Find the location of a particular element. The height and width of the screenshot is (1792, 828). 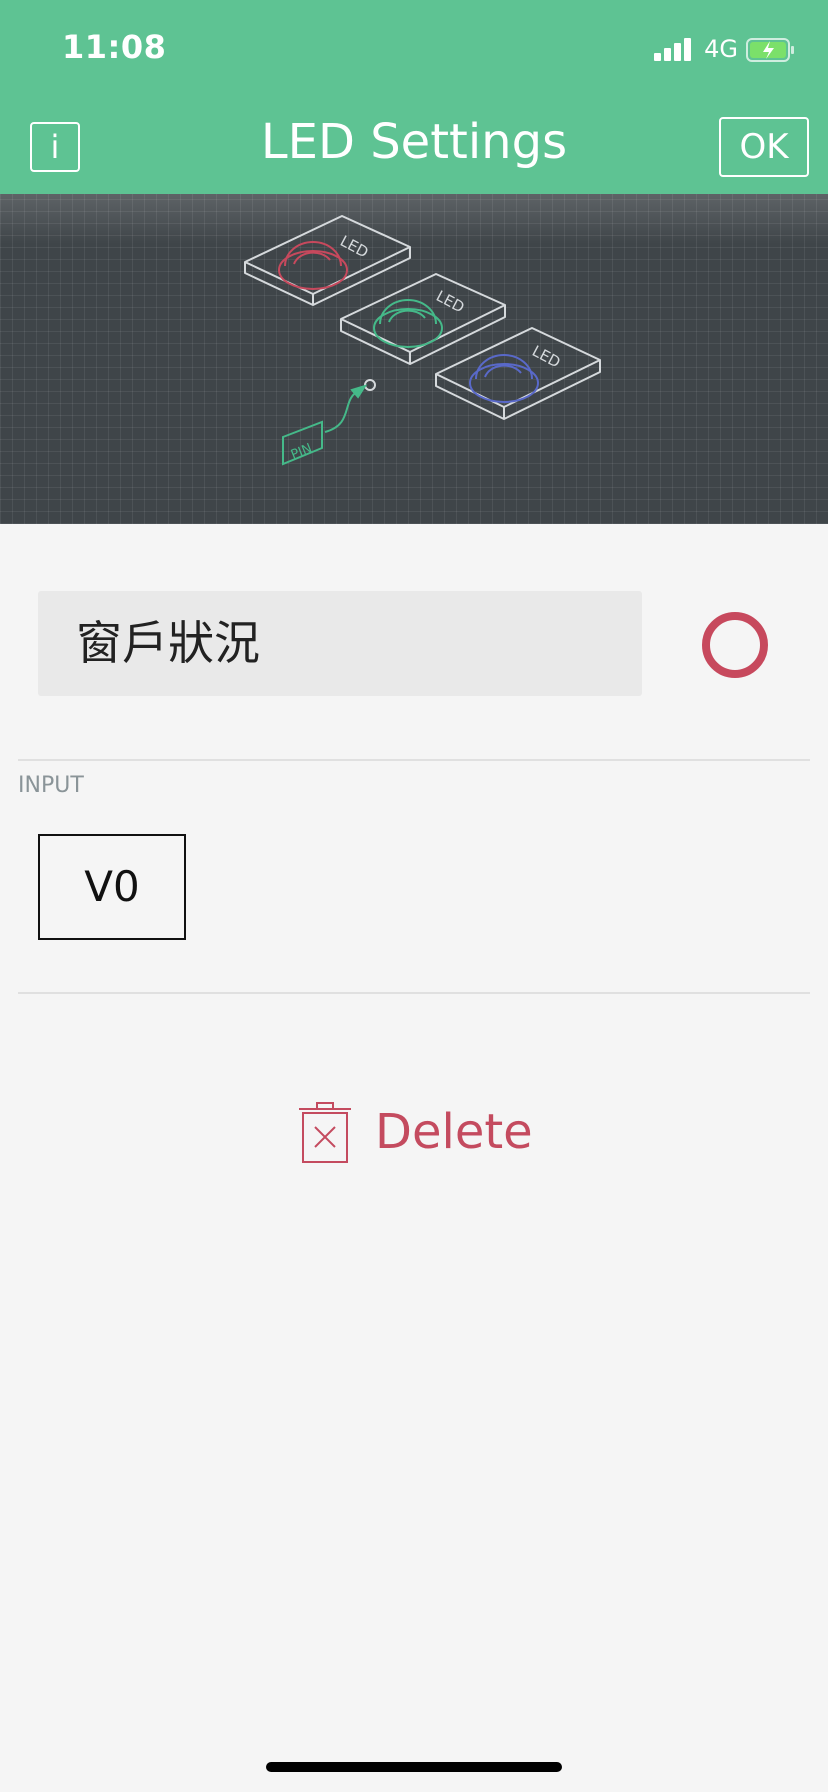

battery-charging-icon is located at coordinates (770, 49).